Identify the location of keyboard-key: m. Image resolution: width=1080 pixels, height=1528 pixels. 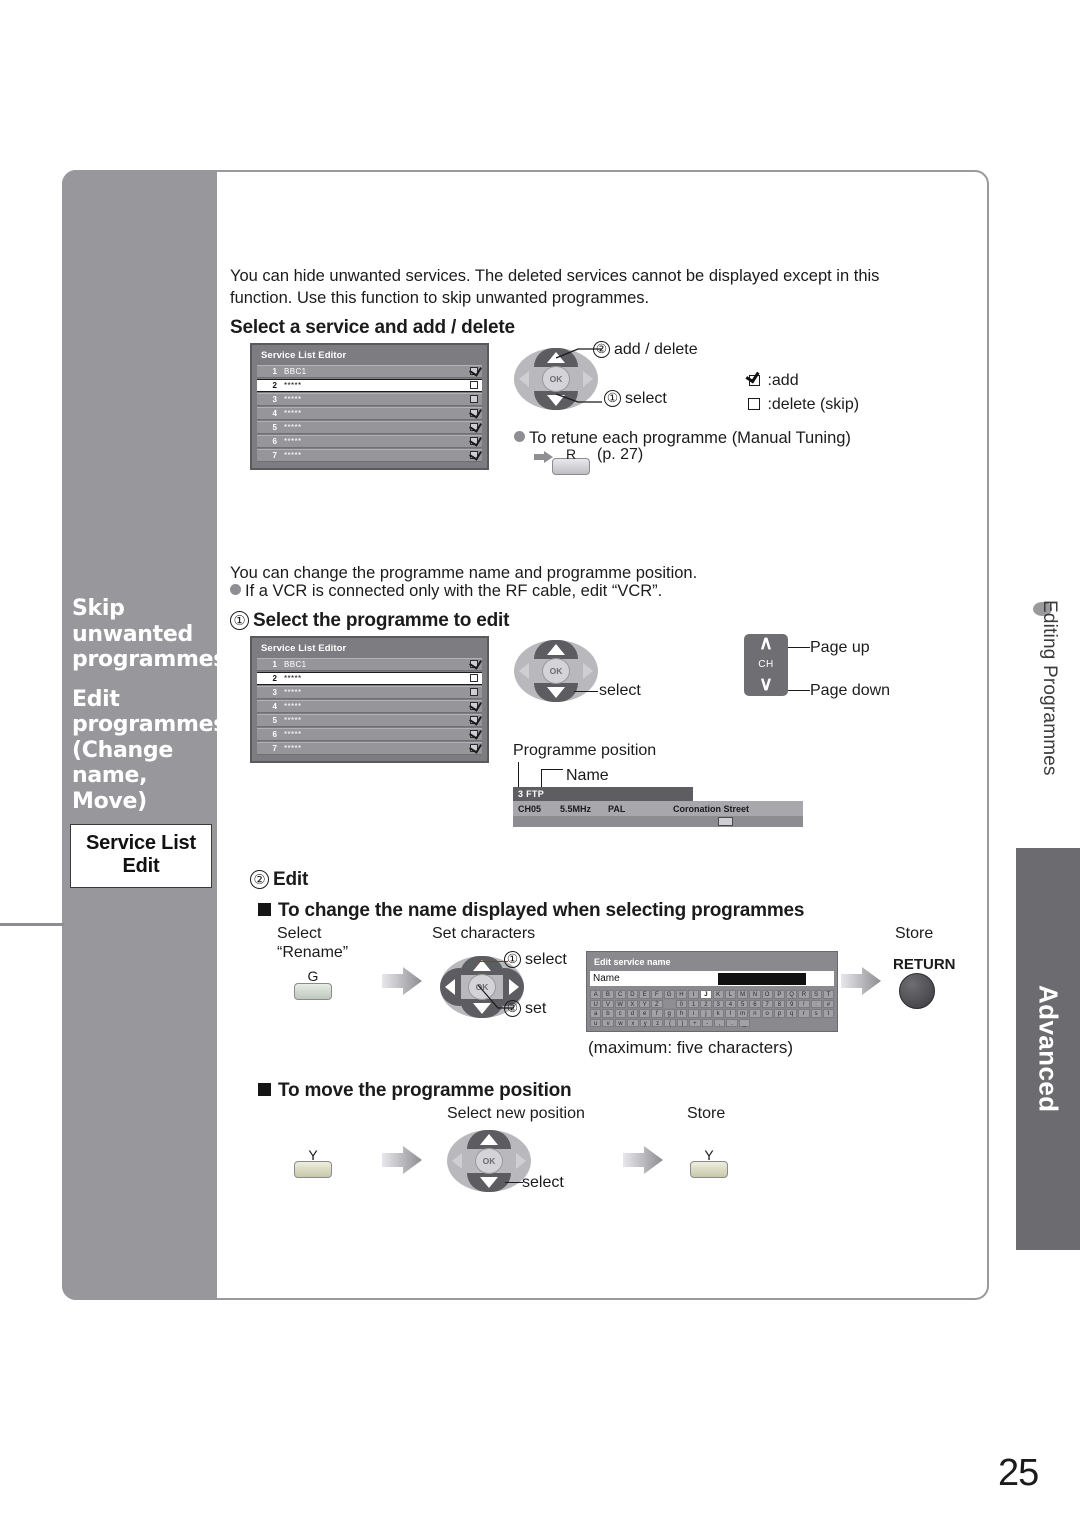
(743, 1013).